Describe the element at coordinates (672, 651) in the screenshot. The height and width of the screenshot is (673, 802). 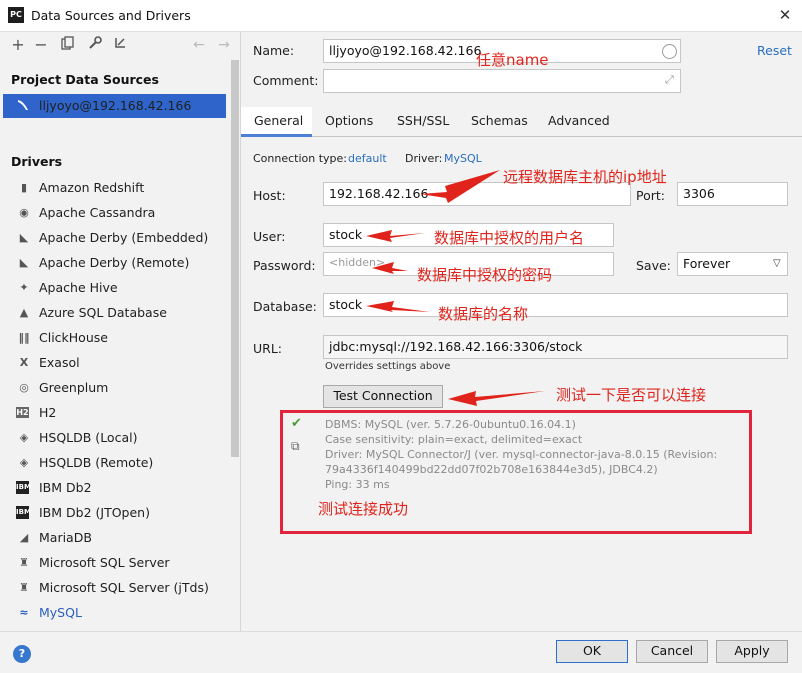
I see `cancel-button: Cancel` at that location.